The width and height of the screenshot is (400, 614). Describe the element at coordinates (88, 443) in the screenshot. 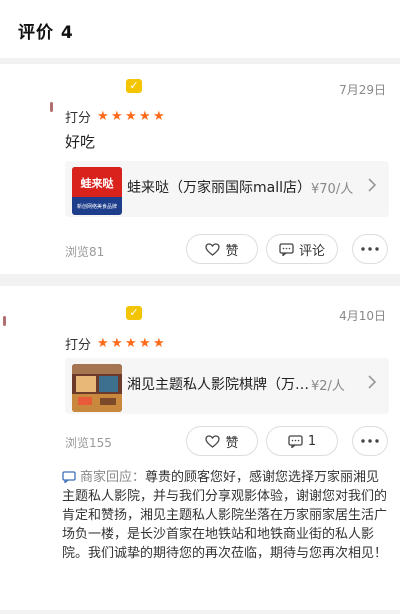

I see `view-count: 浏览155` at that location.